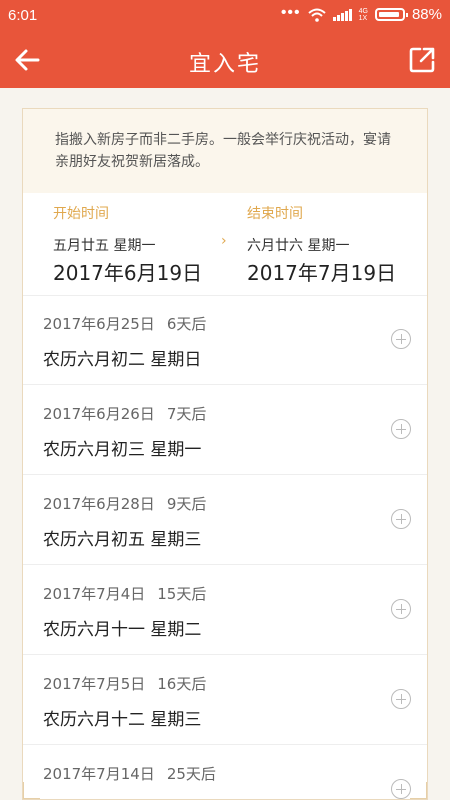  What do you see at coordinates (316, 15) in the screenshot?
I see `wifi-icon` at bounding box center [316, 15].